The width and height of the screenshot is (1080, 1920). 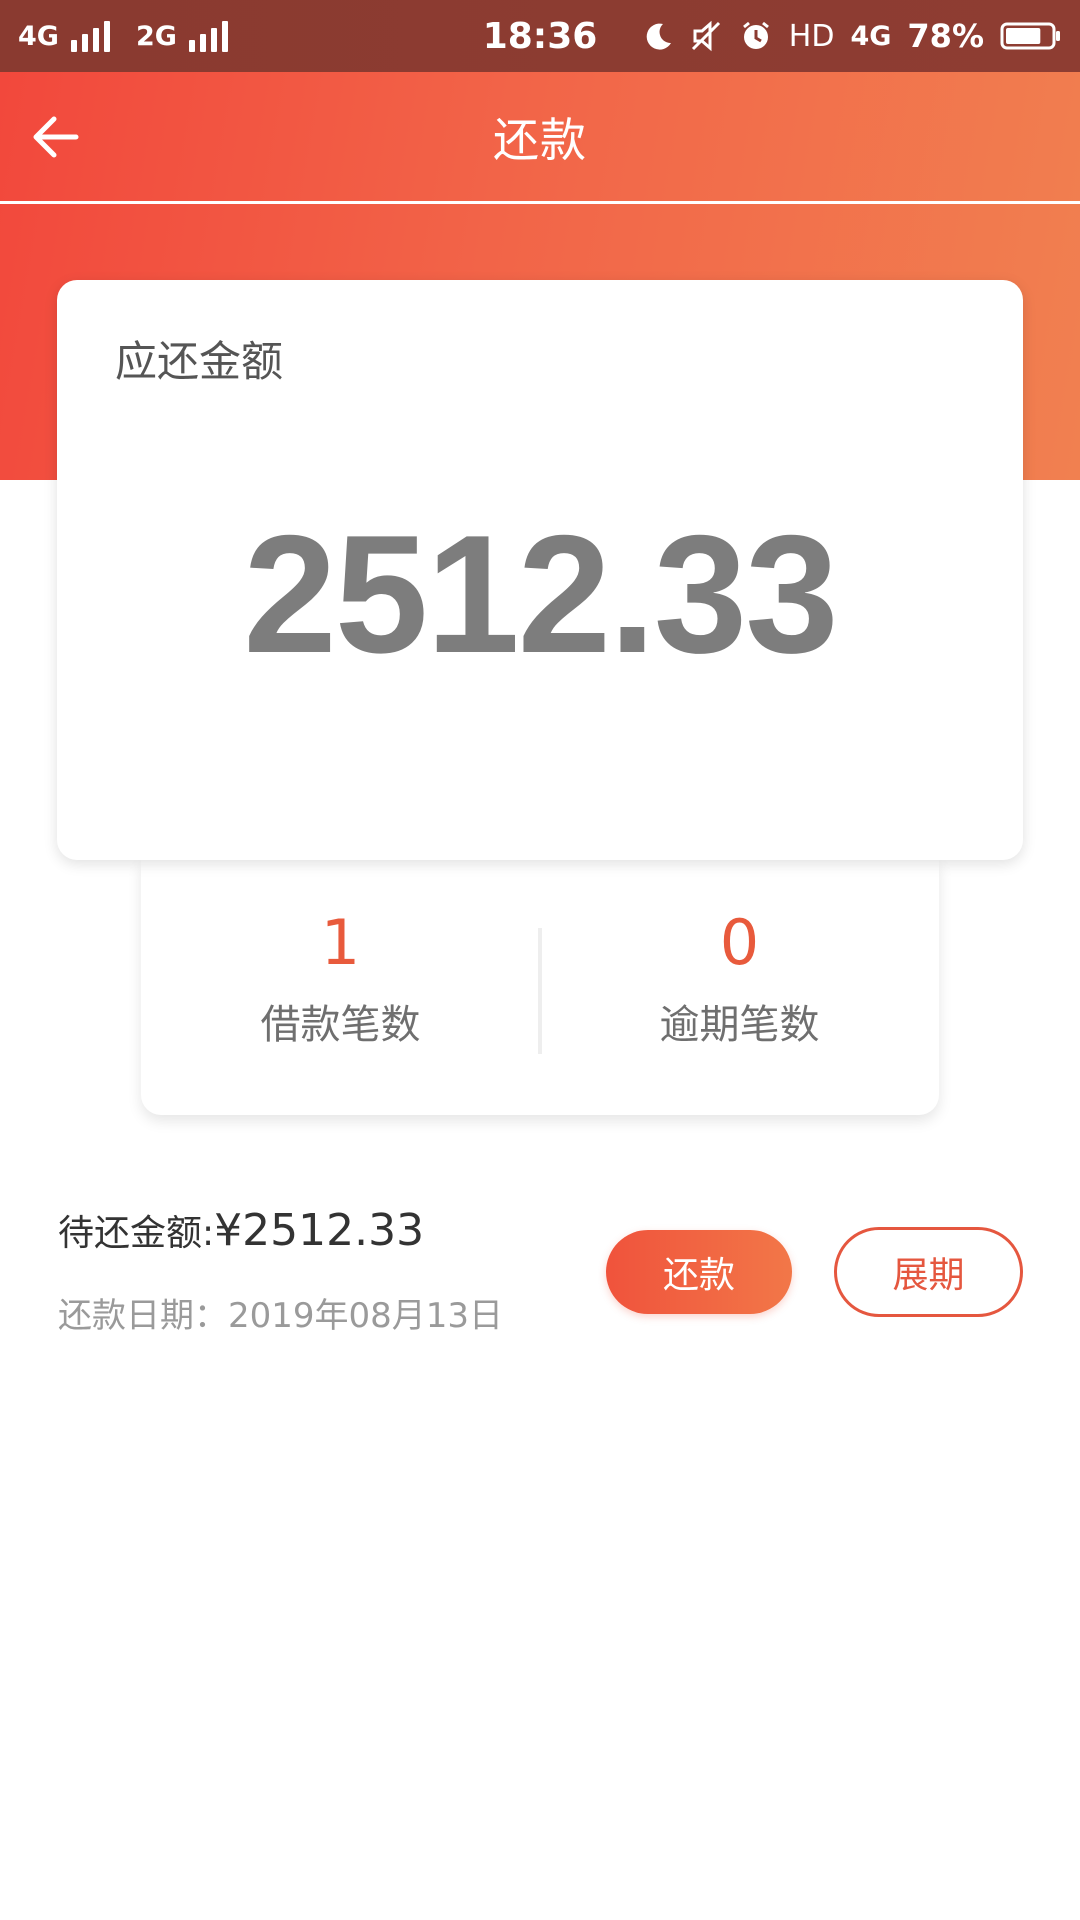 What do you see at coordinates (143, 1316) in the screenshot?
I see `repayment-date-label: 还款日期：` at bounding box center [143, 1316].